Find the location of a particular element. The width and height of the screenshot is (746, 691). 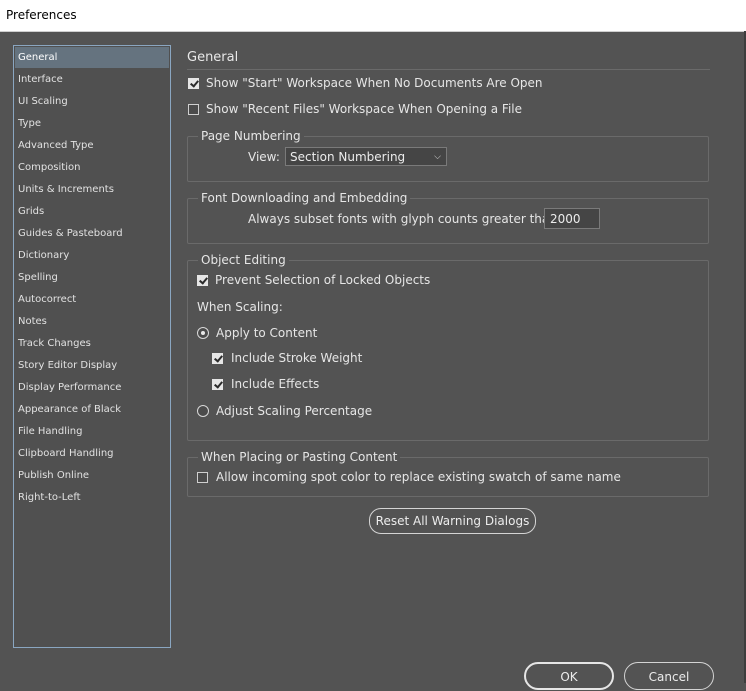

title-divider is located at coordinates (448, 69).